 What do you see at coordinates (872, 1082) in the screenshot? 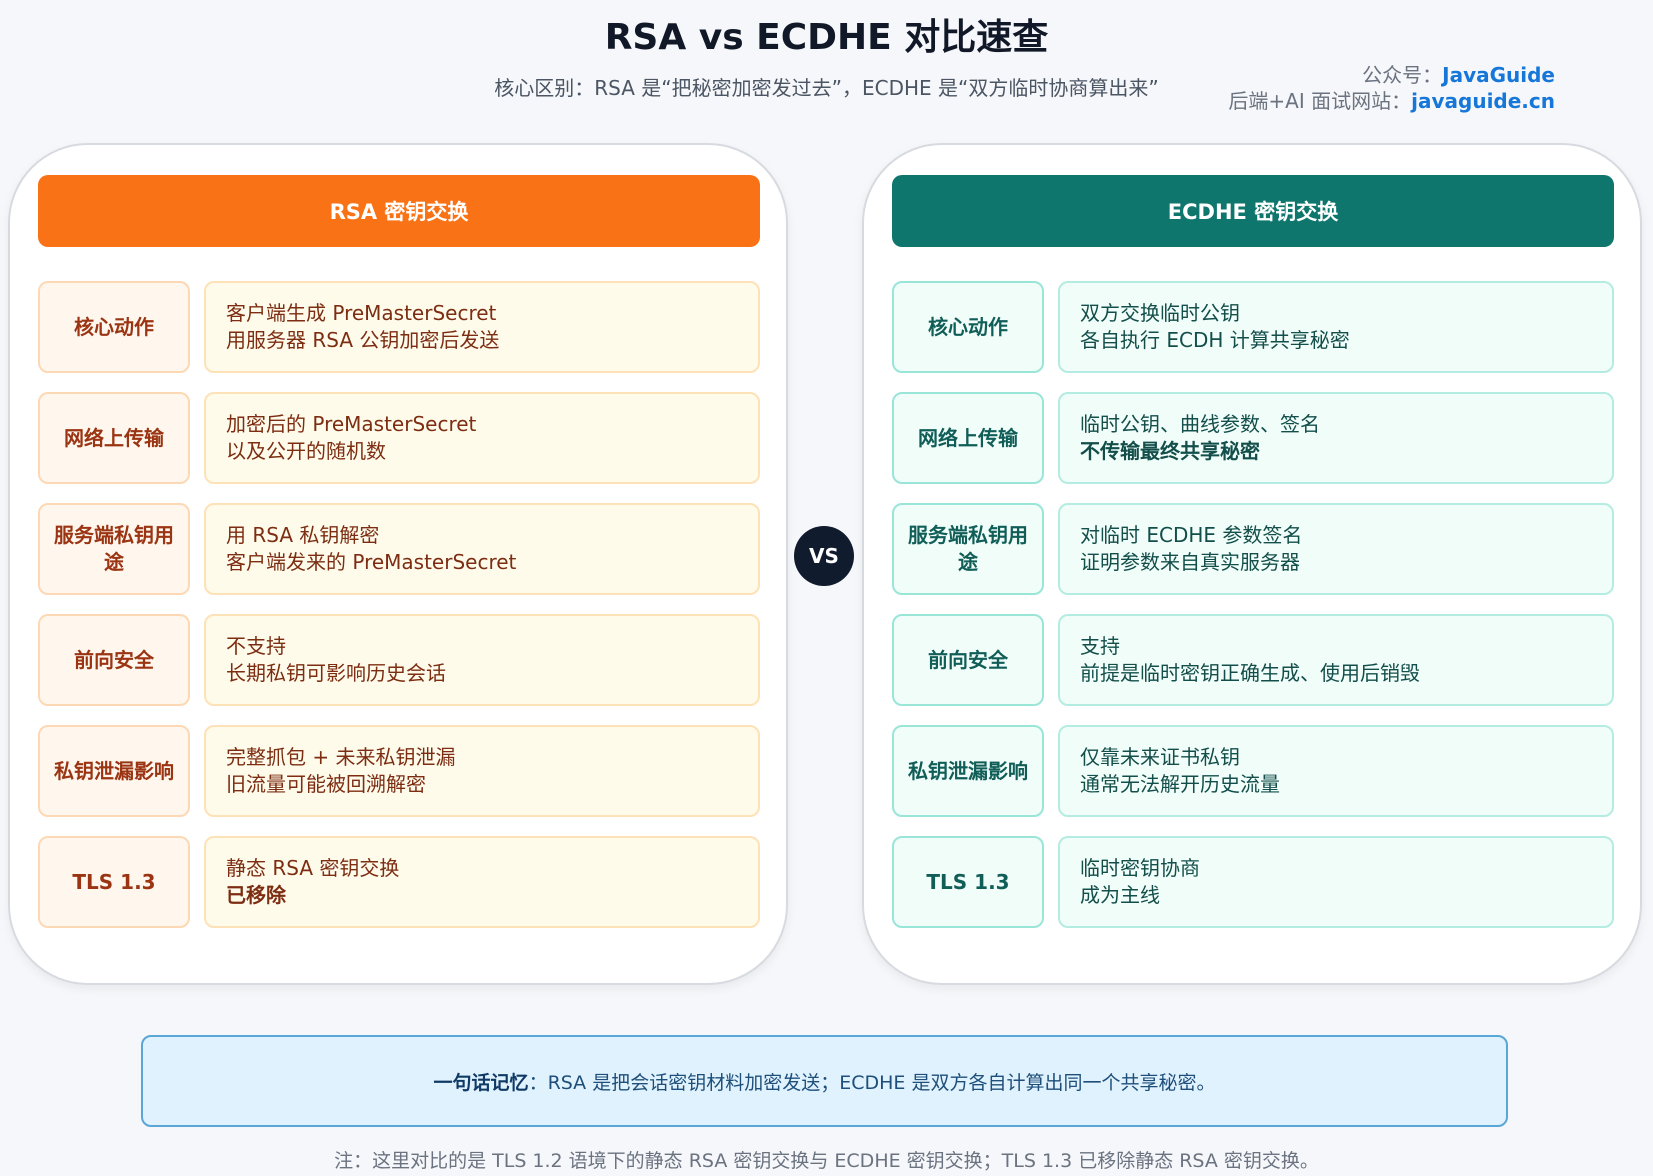
I see `memo-text: ：RSA 是把会话密钥材料加密发送；ECDHE 是双方各自计算出同一个共享秘密。` at bounding box center [872, 1082].